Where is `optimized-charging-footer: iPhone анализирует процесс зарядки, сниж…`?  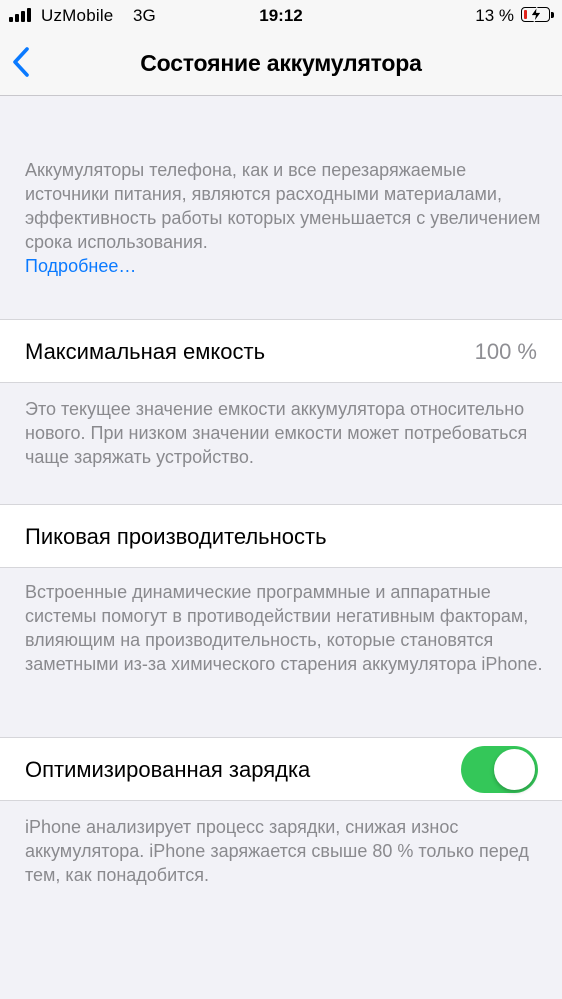
optimized-charging-footer: iPhone анализирует процесс зарядки, сниж… is located at coordinates (277, 851).